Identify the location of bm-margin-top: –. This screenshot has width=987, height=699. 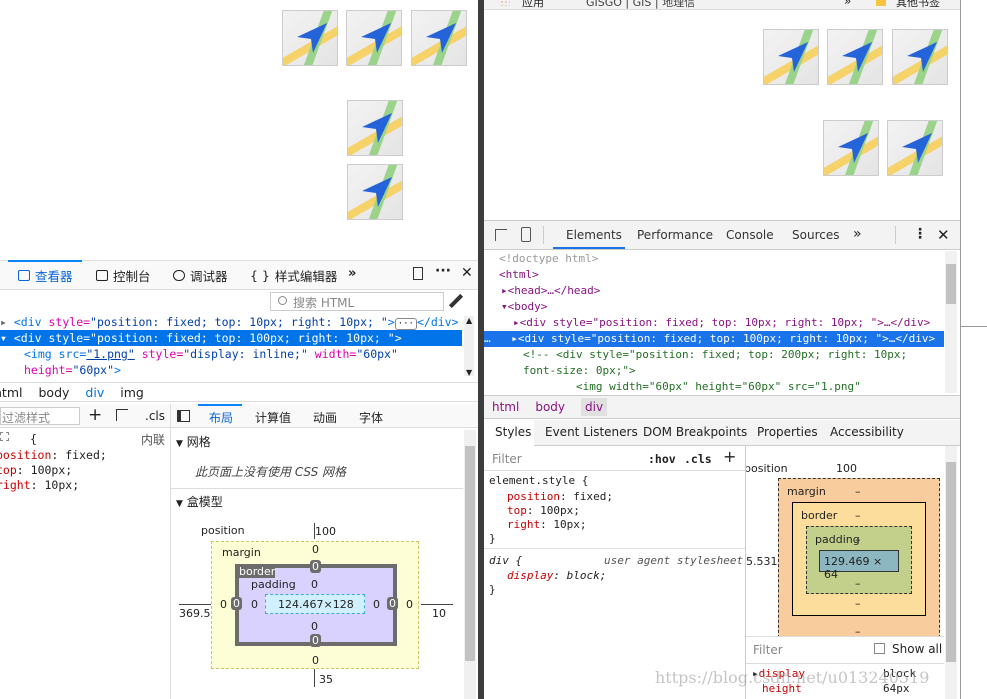
(858, 491).